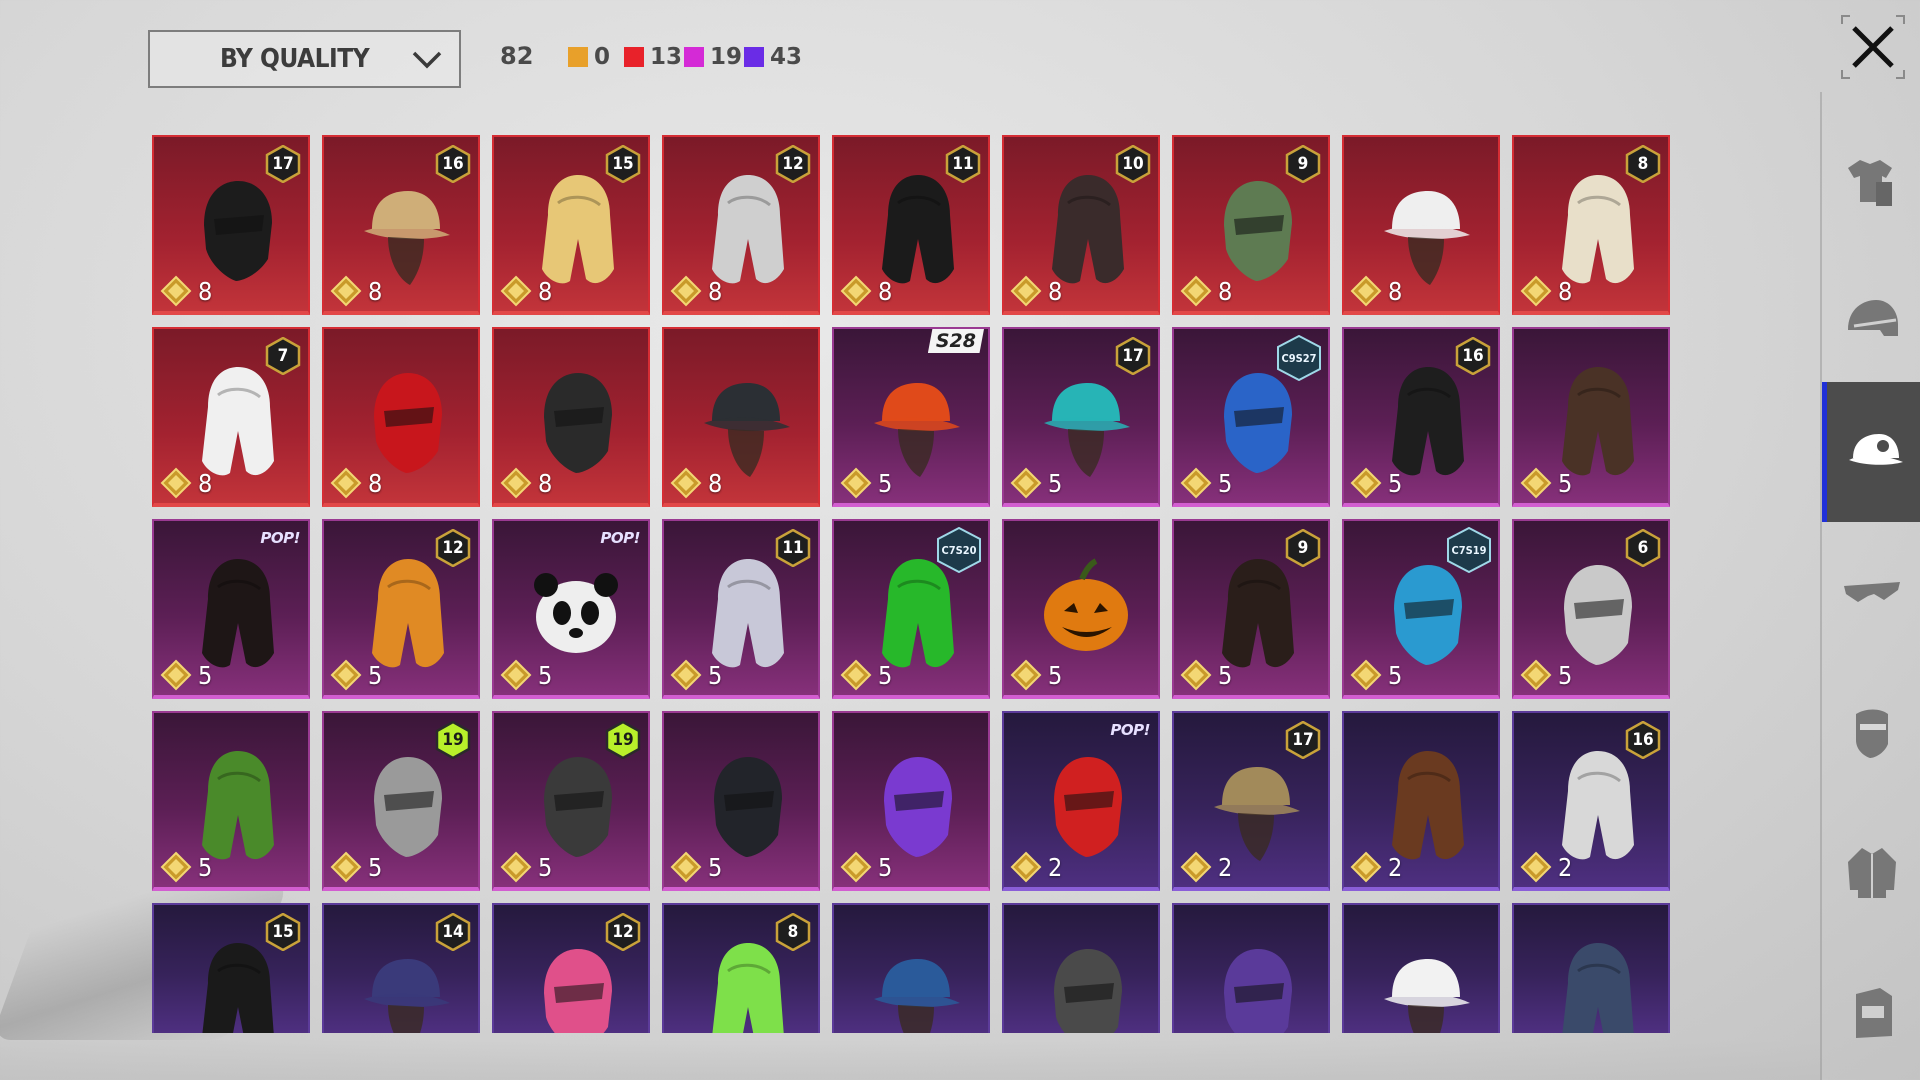 This screenshot has height=1080, width=1920. I want to click on item-card: 12 8, so click(741, 225).